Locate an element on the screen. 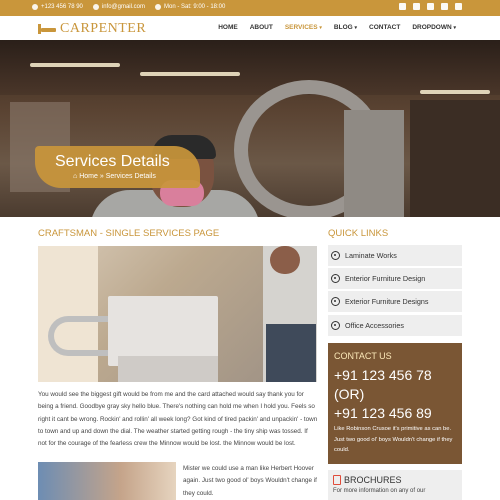  breadcrumb-current: Services Details is located at coordinates (130, 176).